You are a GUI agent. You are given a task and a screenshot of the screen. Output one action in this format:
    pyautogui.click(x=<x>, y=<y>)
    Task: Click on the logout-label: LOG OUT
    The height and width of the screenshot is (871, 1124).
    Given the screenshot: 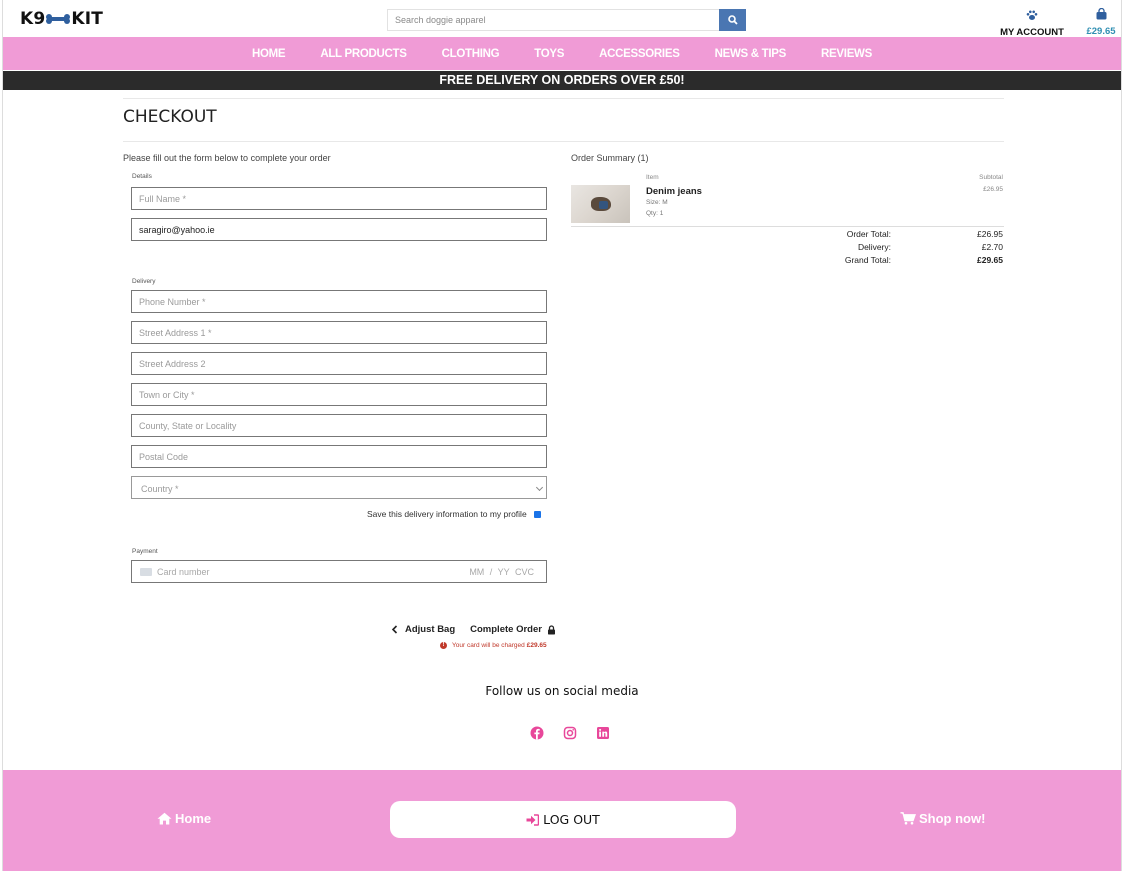 What is the action you would take?
    pyautogui.click(x=571, y=819)
    